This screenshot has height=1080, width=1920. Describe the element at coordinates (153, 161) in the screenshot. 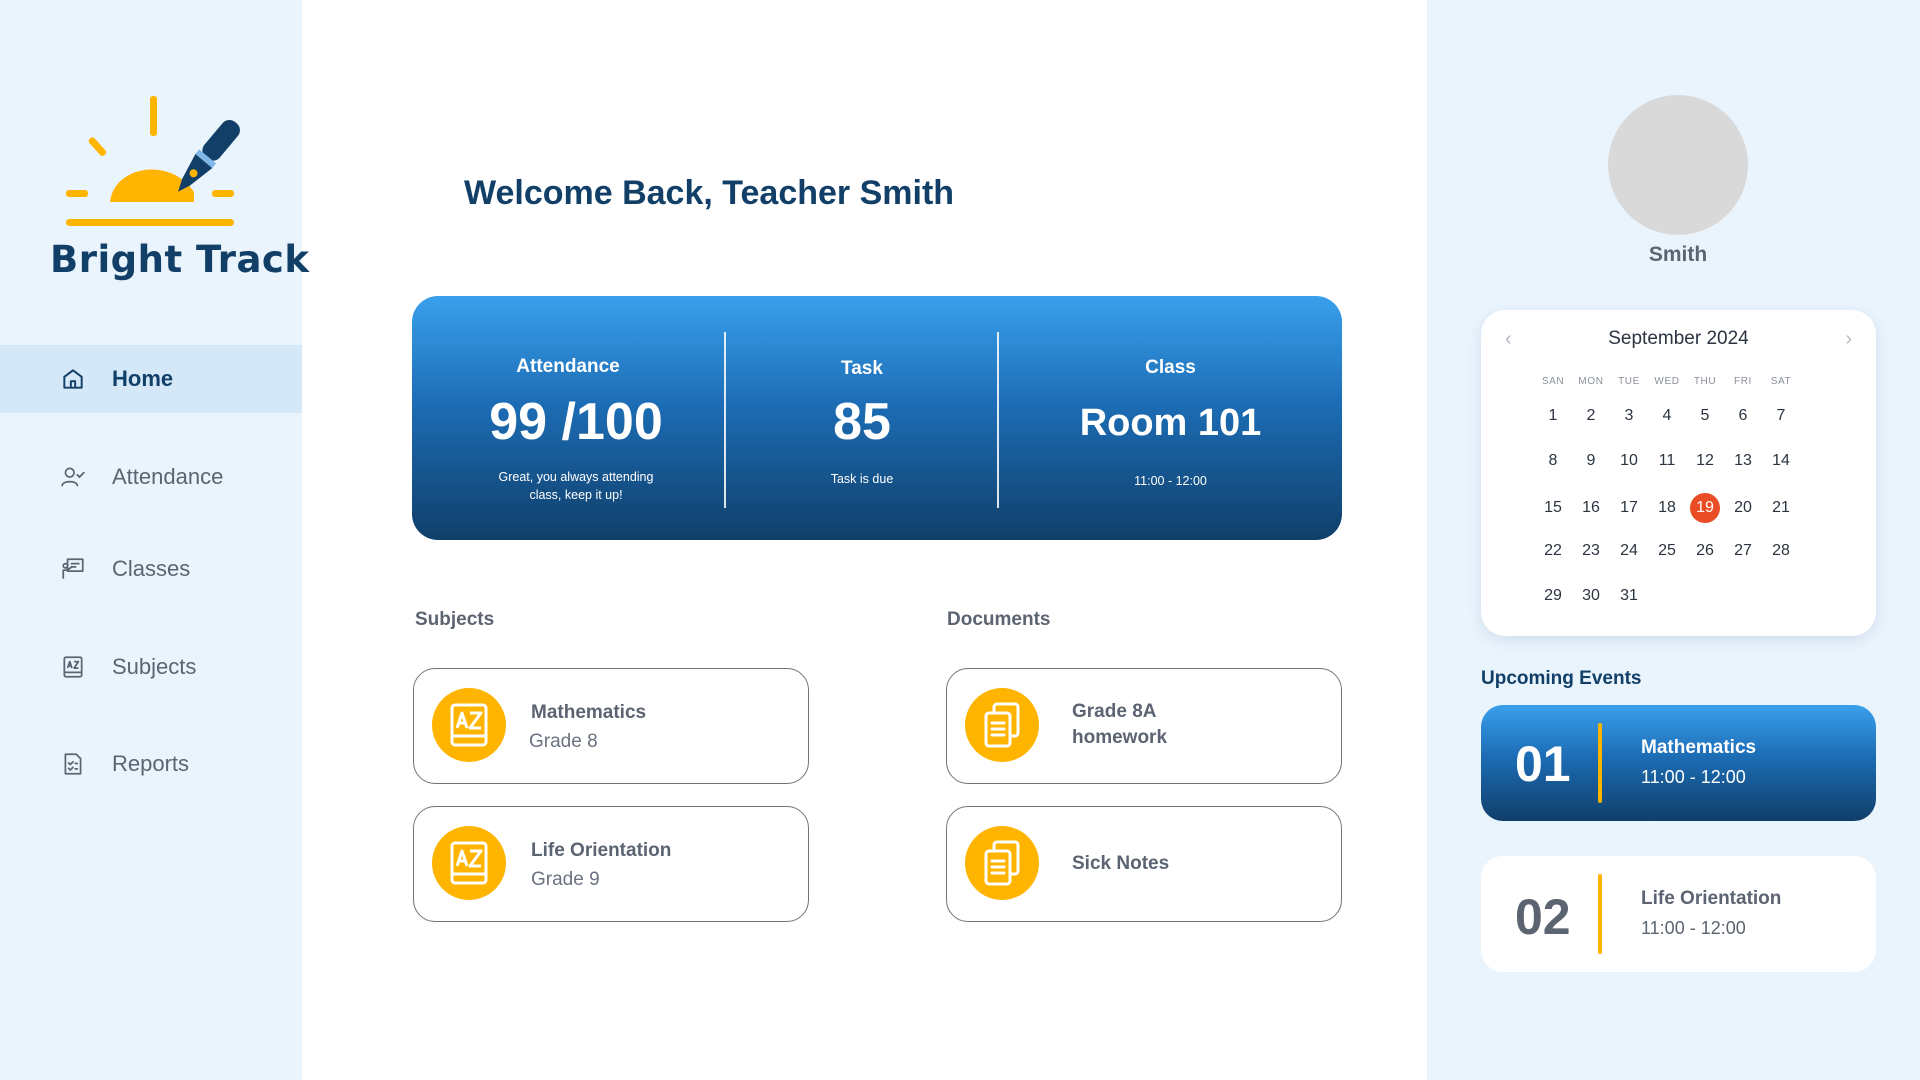

I see `sun-pen-logo-icon` at that location.